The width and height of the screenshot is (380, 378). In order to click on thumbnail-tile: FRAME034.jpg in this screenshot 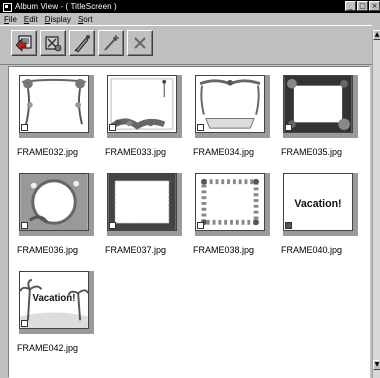, I will do `click(235, 117)`.